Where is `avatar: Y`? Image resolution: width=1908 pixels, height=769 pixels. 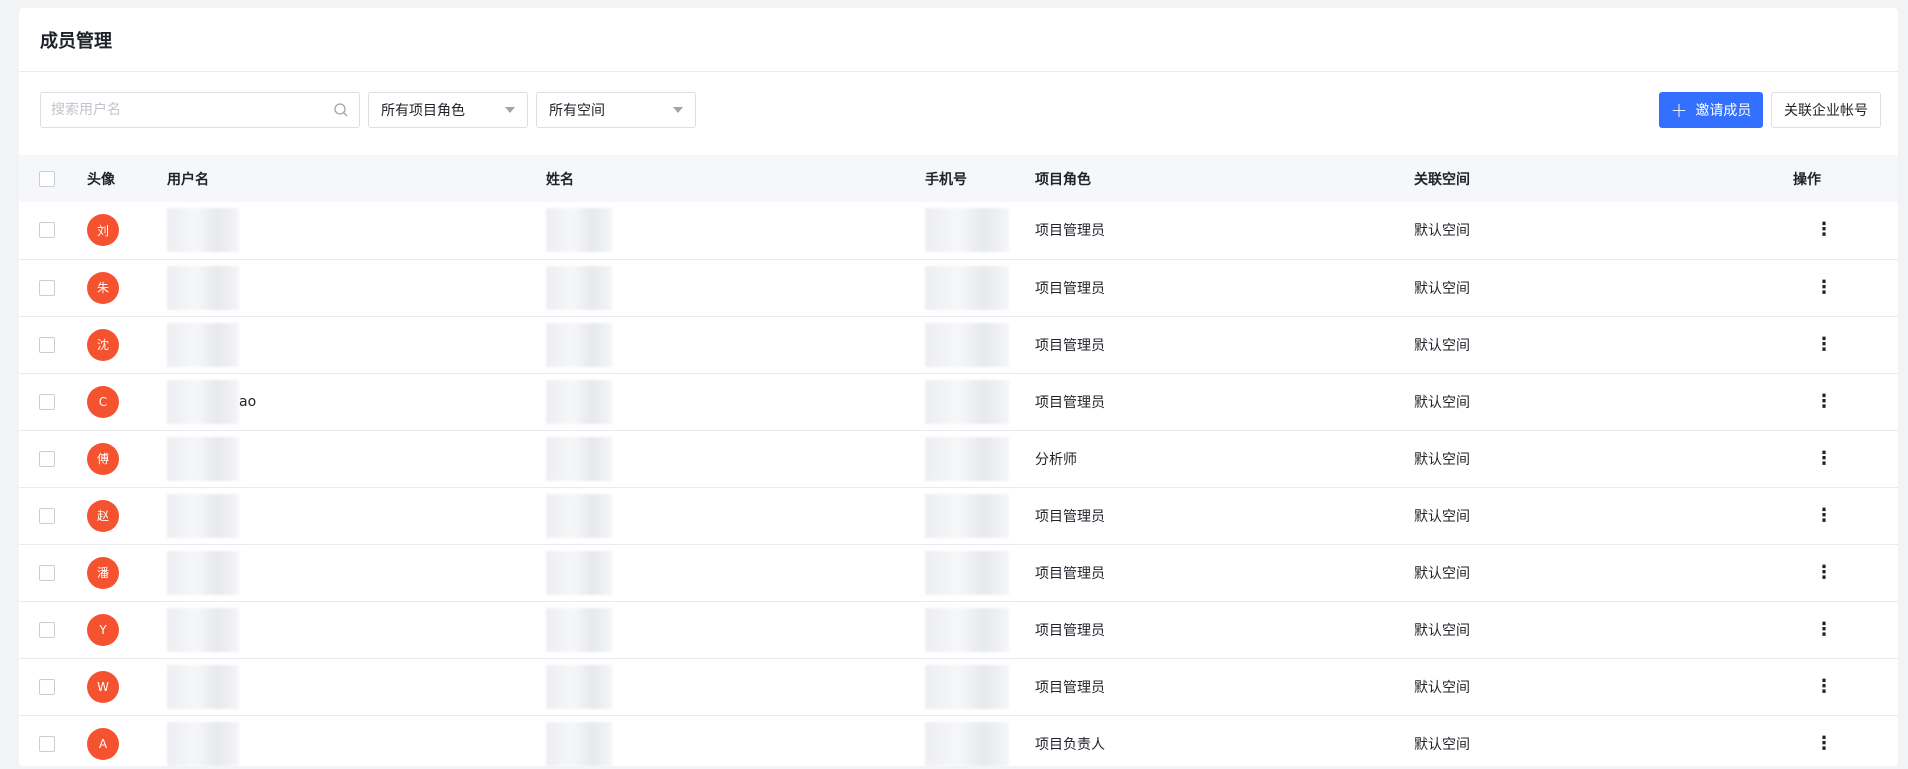 avatar: Y is located at coordinates (103, 629).